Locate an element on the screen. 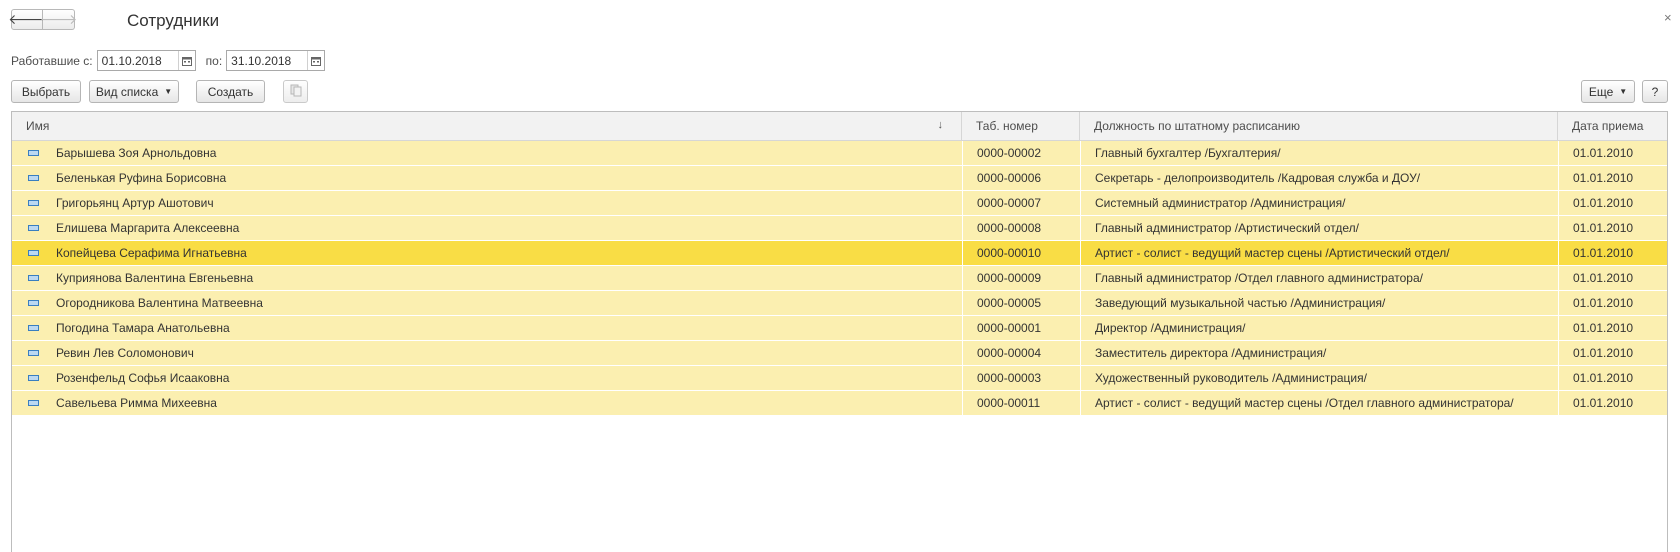  from-label: Работавшие с: is located at coordinates (52, 60).